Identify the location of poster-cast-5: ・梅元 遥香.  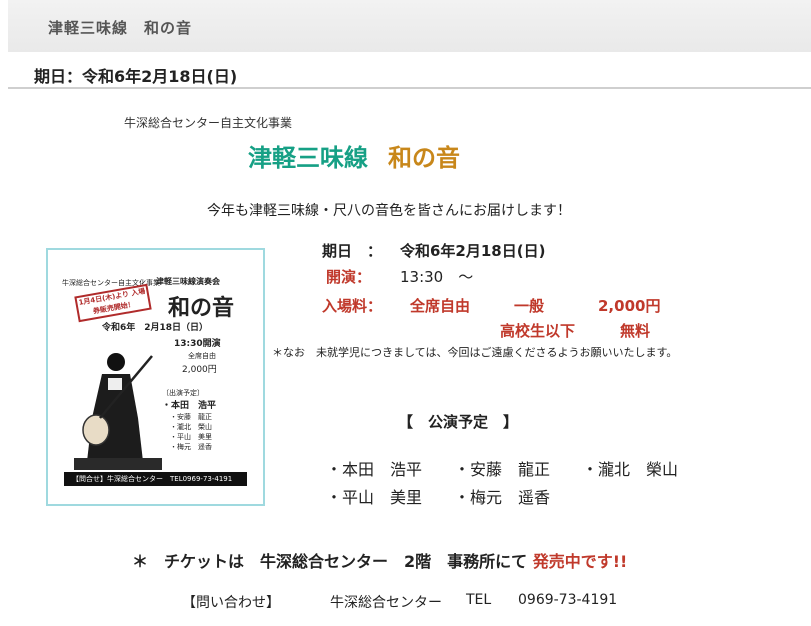
(191, 447).